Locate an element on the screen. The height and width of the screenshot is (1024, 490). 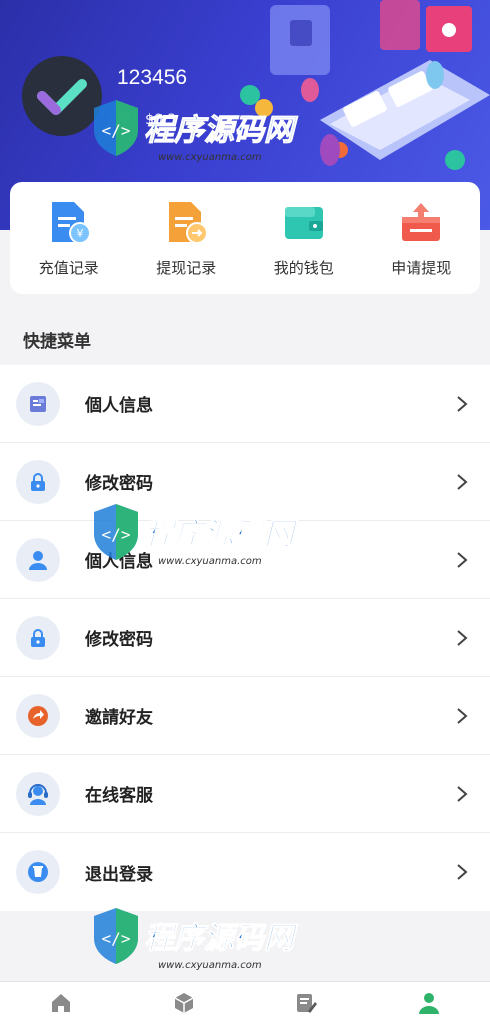
home-icon is located at coordinates (61, 1003).